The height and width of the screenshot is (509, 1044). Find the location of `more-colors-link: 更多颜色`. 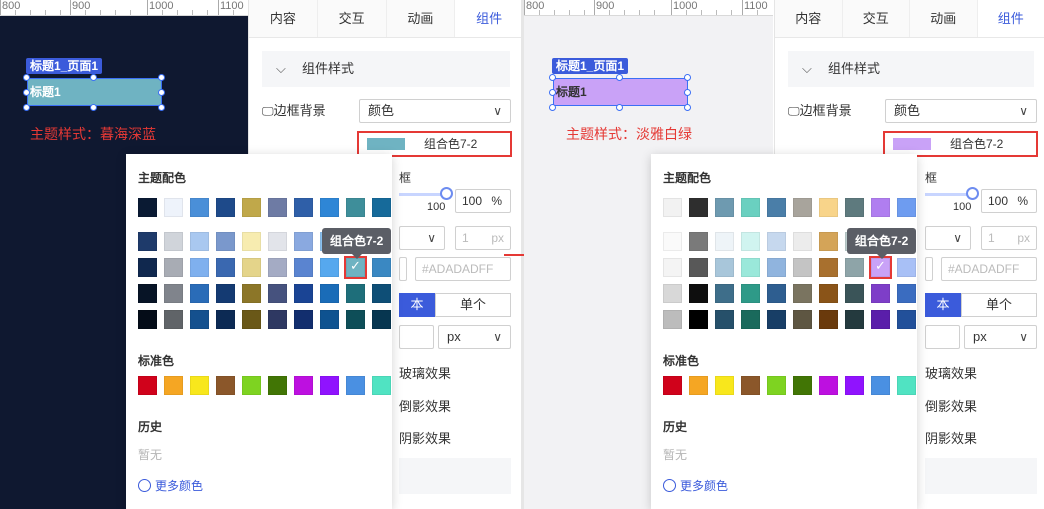

more-colors-link: 更多颜色 is located at coordinates (695, 485).